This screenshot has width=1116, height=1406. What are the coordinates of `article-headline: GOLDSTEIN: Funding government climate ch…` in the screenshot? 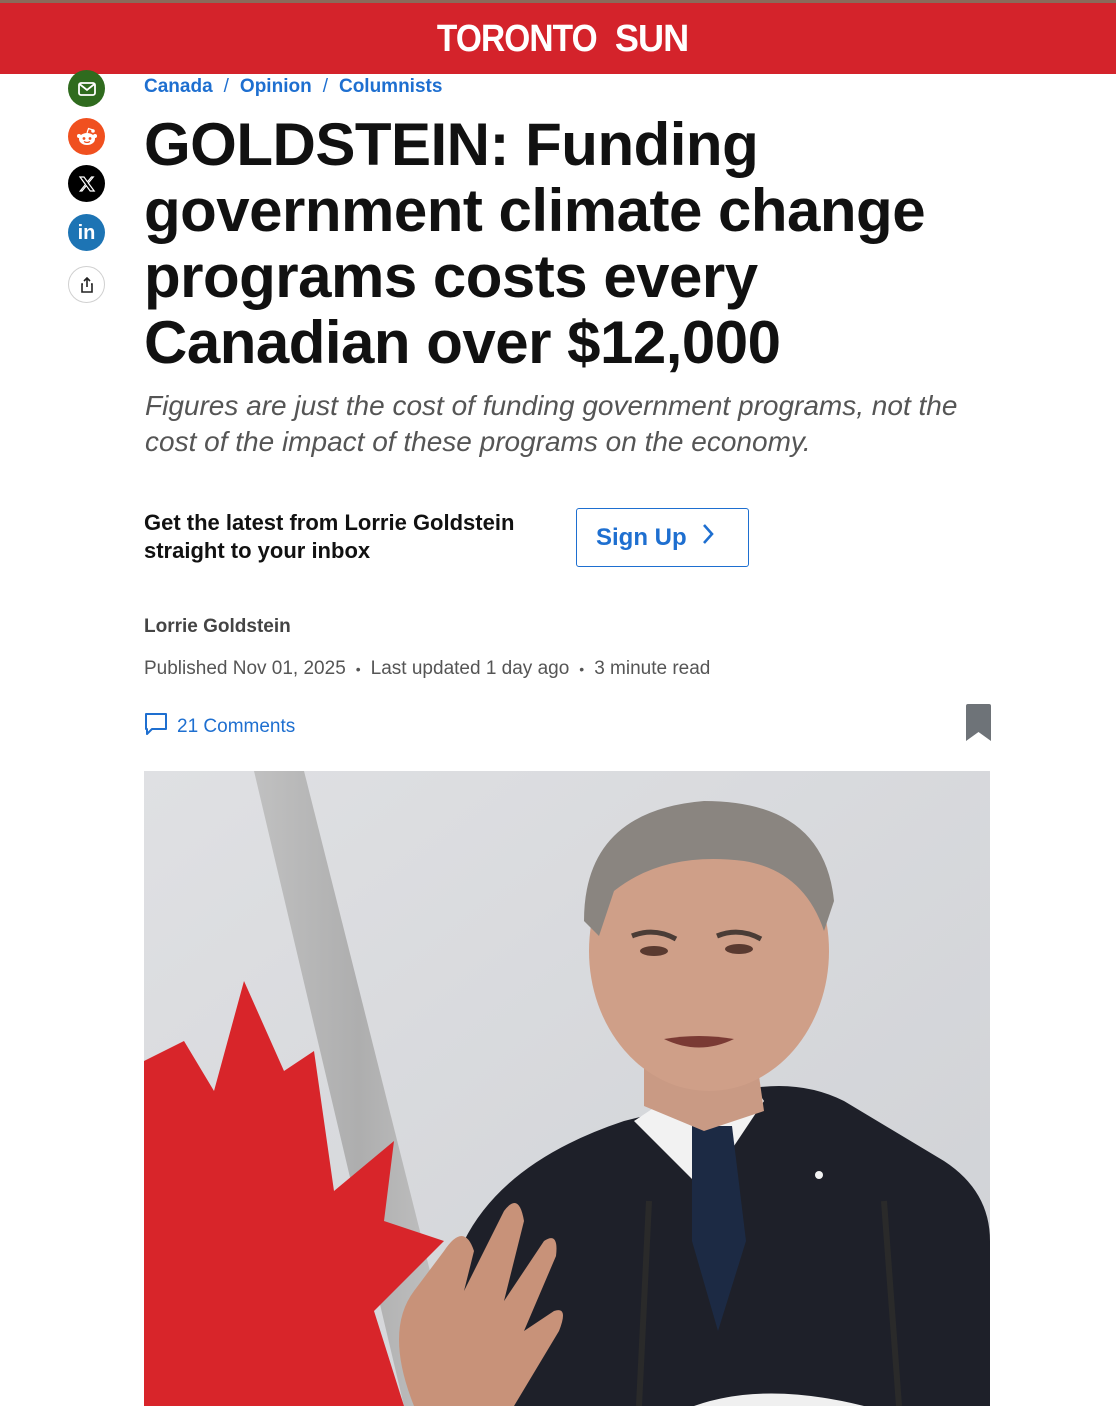 It's located at (535, 243).